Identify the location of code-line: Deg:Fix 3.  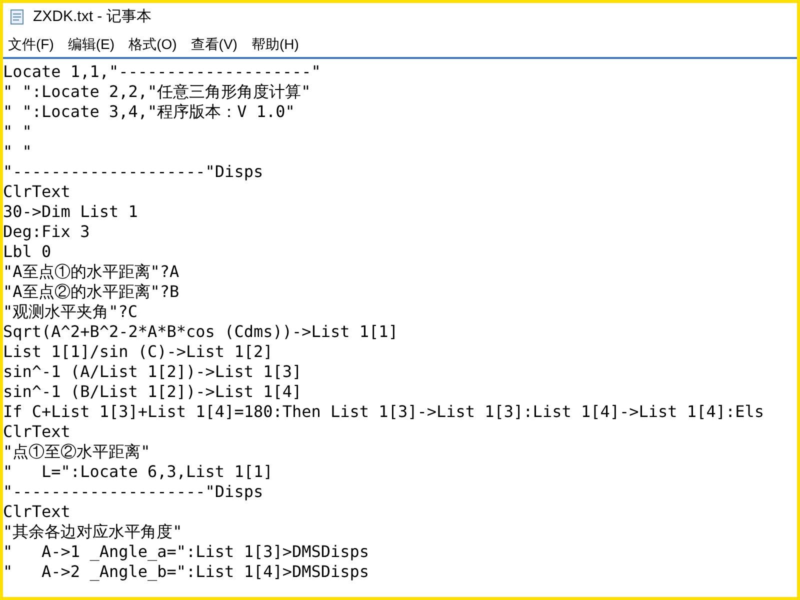
(46, 232).